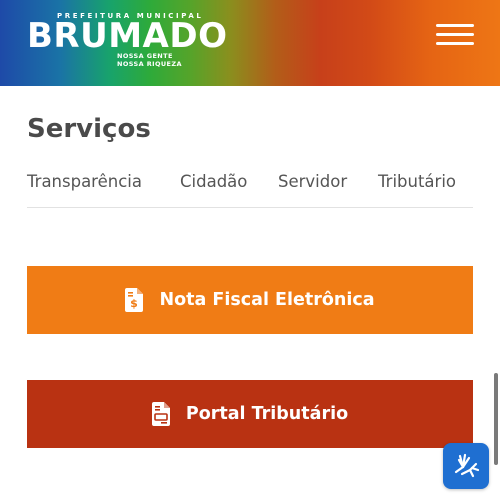 The width and height of the screenshot is (500, 500). Describe the element at coordinates (267, 300) in the screenshot. I see `nota-fiscal-eletronica-label: Nota Fiscal Eletrônica` at that location.